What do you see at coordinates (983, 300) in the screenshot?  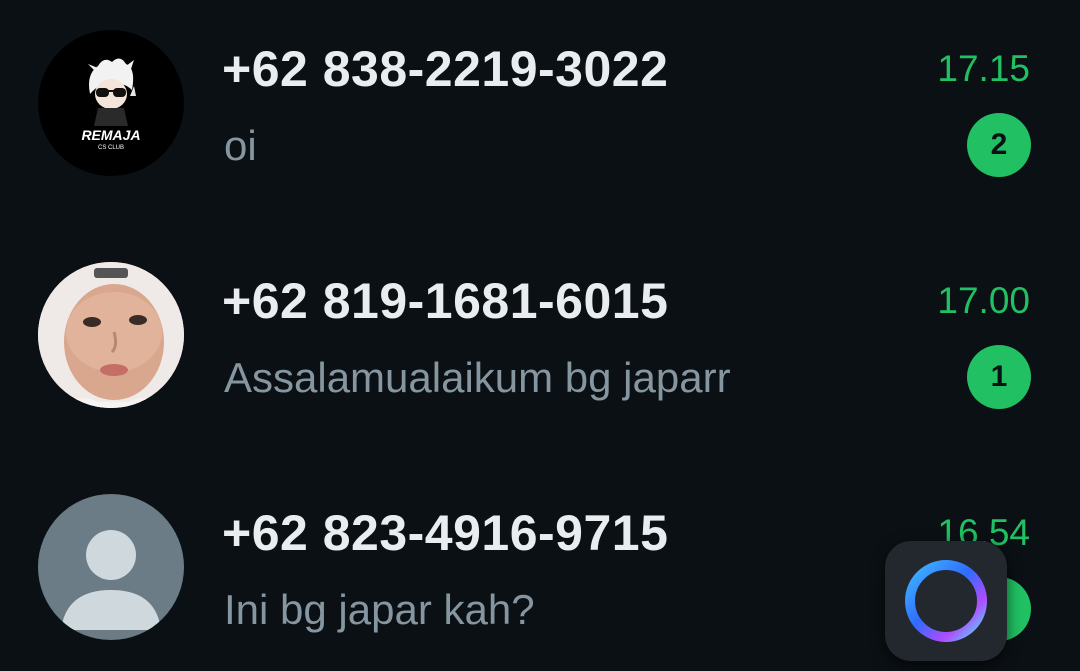 I see `message-time: 17.00` at bounding box center [983, 300].